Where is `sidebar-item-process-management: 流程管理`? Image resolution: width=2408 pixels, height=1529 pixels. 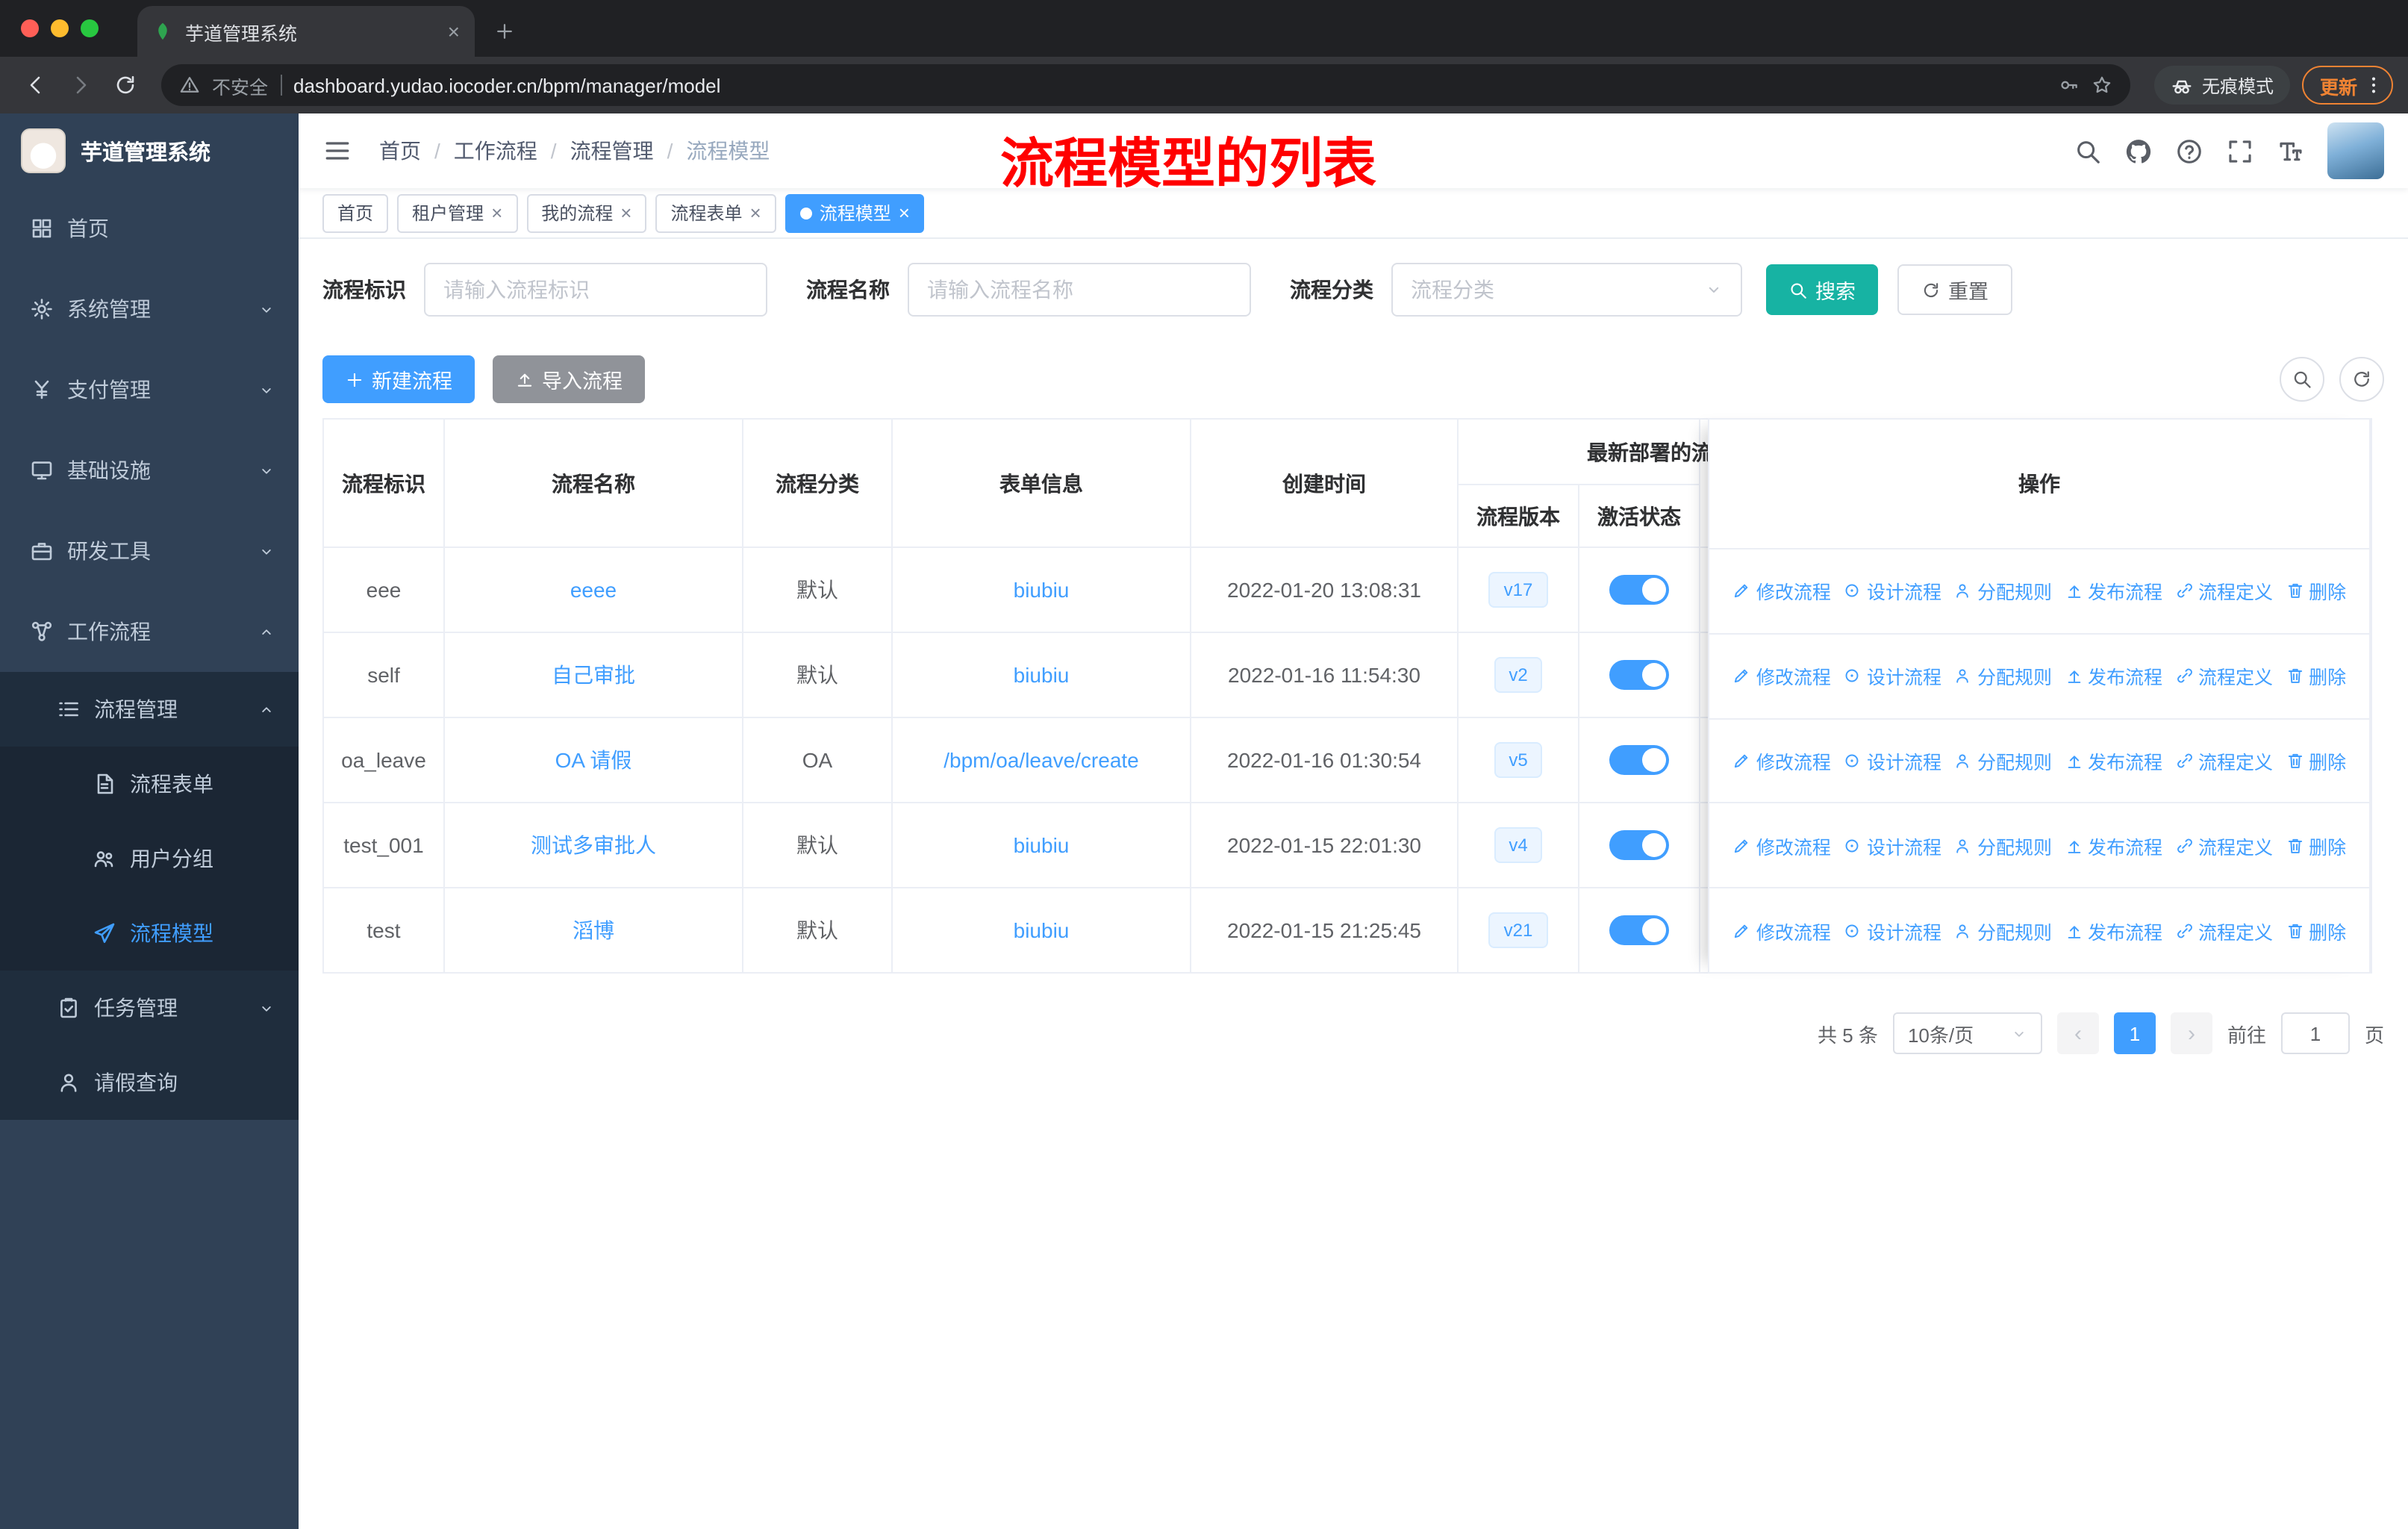 sidebar-item-process-management: 流程管理 is located at coordinates (149, 710).